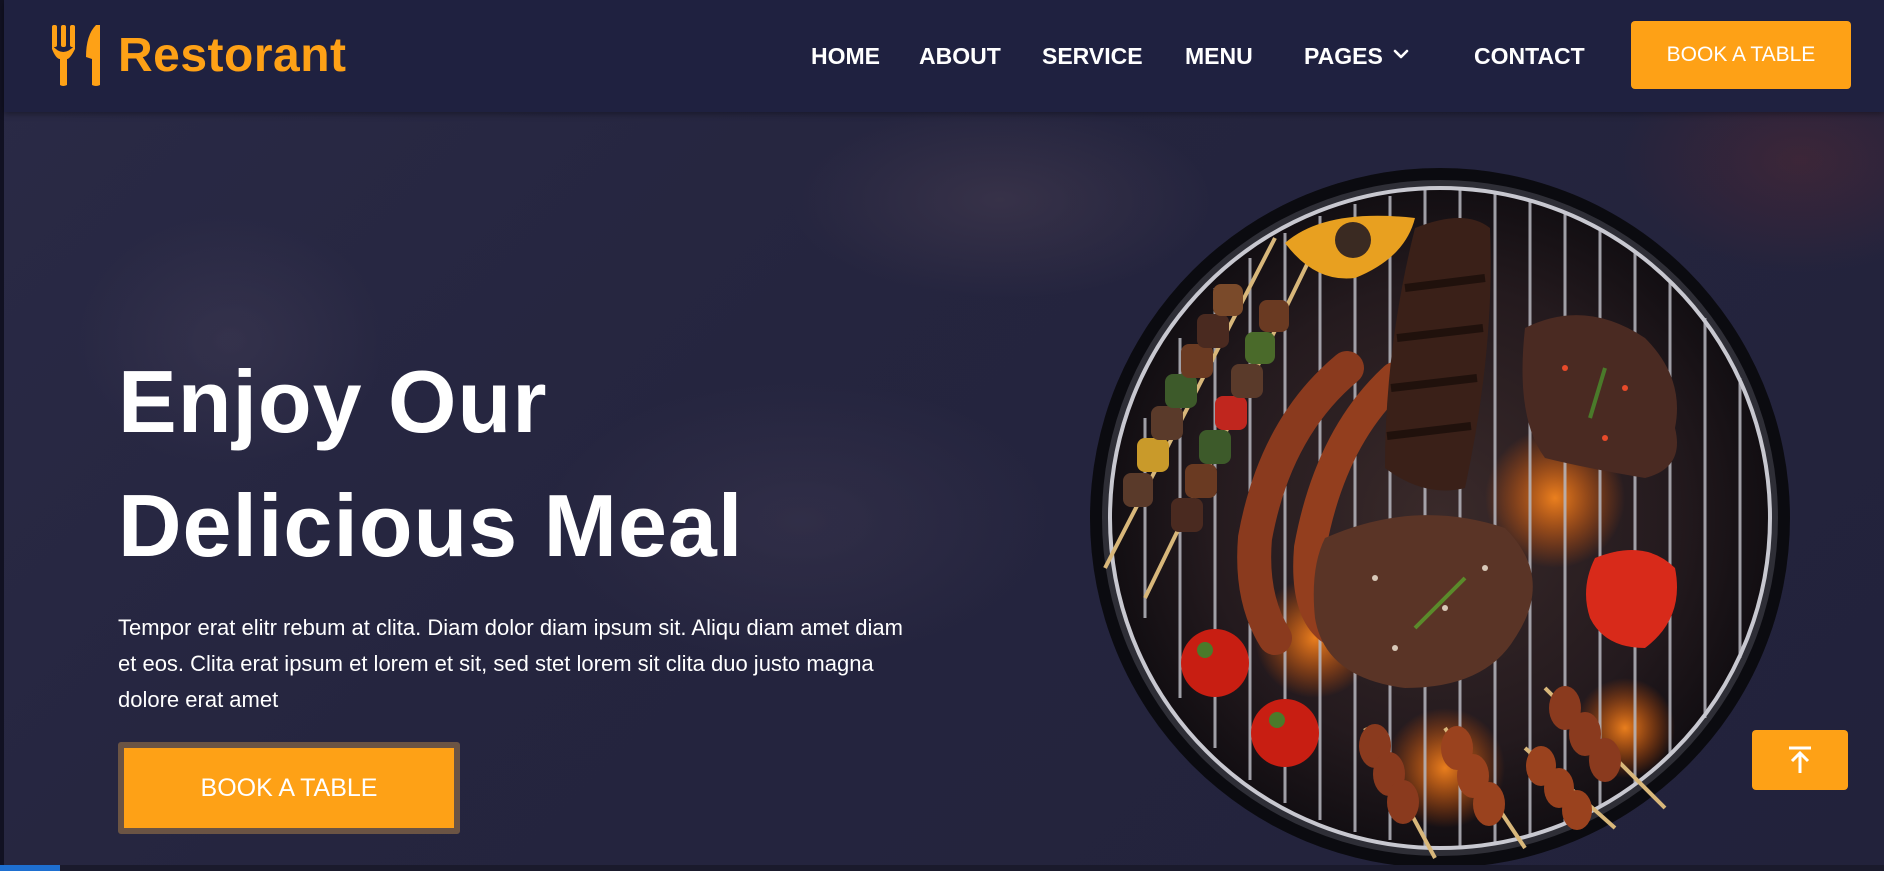  Describe the element at coordinates (845, 56) in the screenshot. I see `nav-home: HOME` at that location.